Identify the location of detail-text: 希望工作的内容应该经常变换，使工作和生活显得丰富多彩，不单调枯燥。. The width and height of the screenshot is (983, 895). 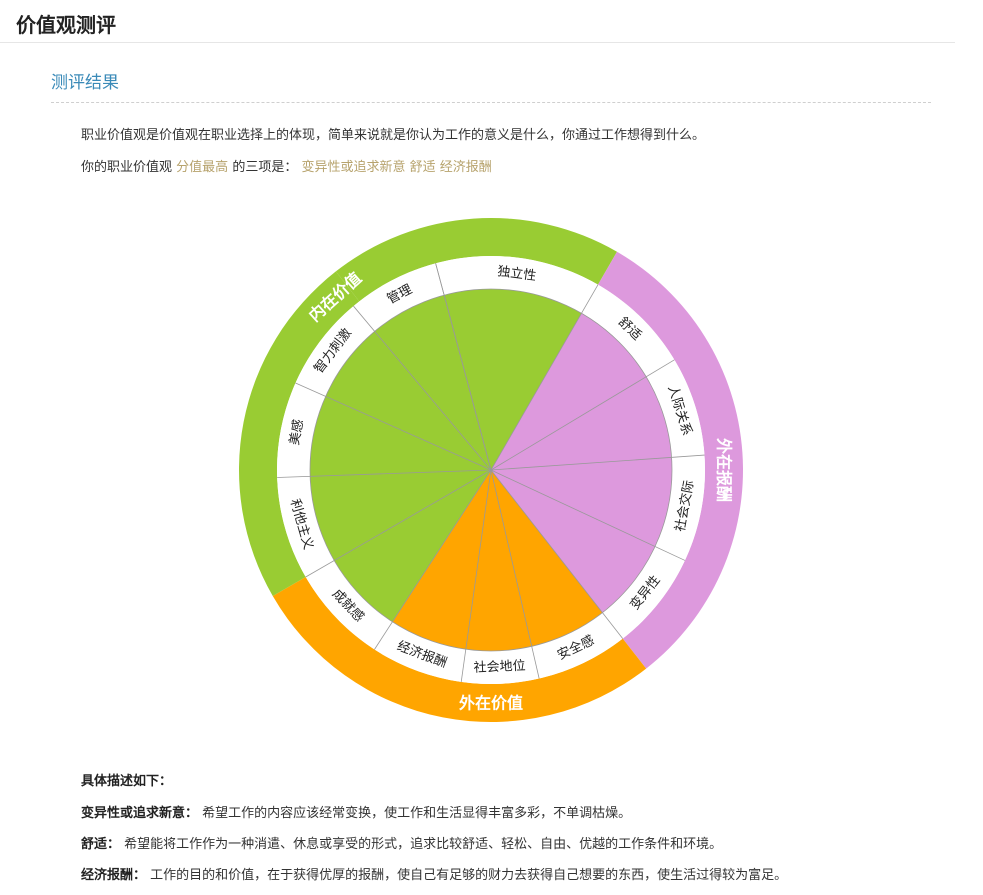
(417, 813).